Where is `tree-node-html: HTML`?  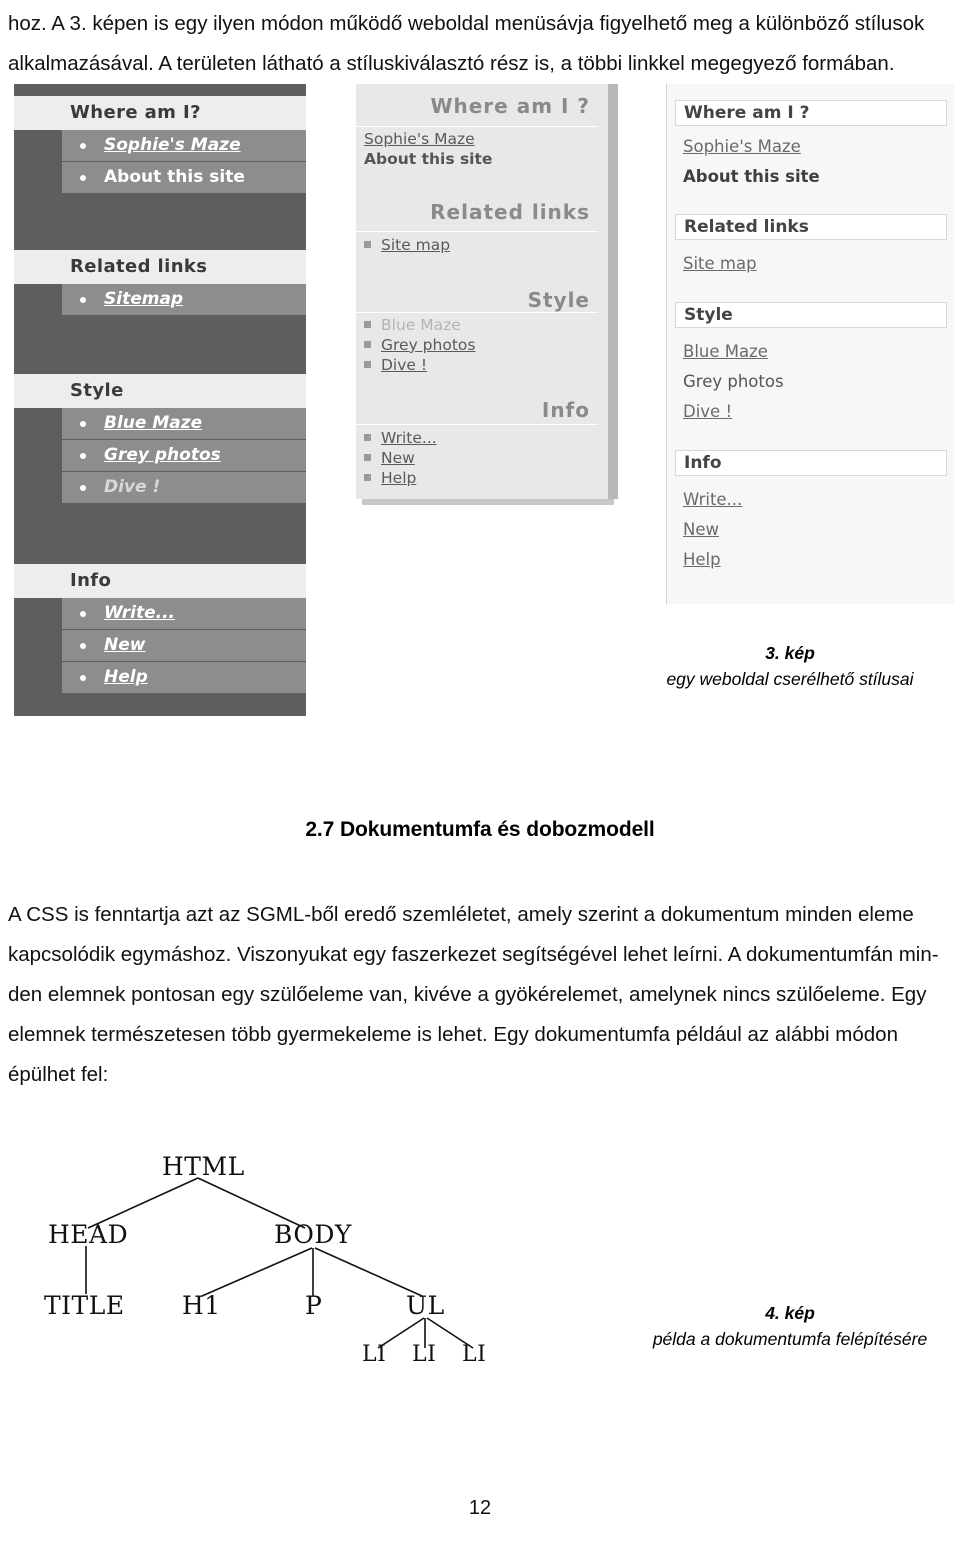
tree-node-html: HTML is located at coordinates (203, 1166).